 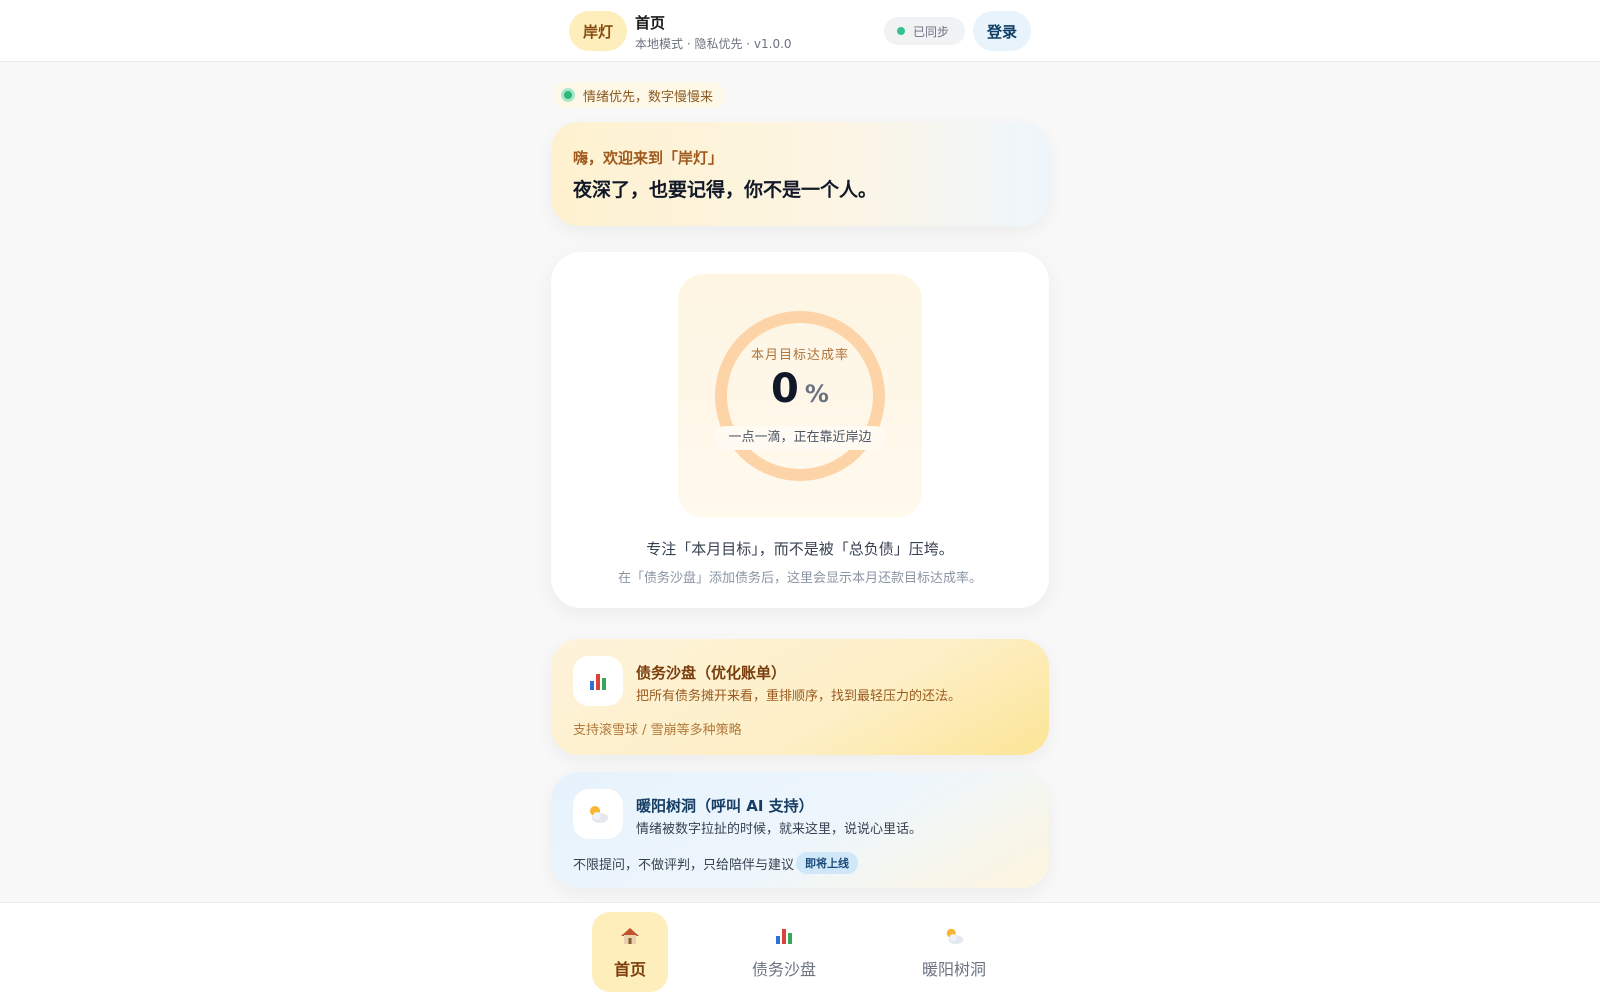 I want to click on tree-hollow-foot: 不限提问，不做评判，只给陪伴与建议 即将上线, so click(x=716, y=863).